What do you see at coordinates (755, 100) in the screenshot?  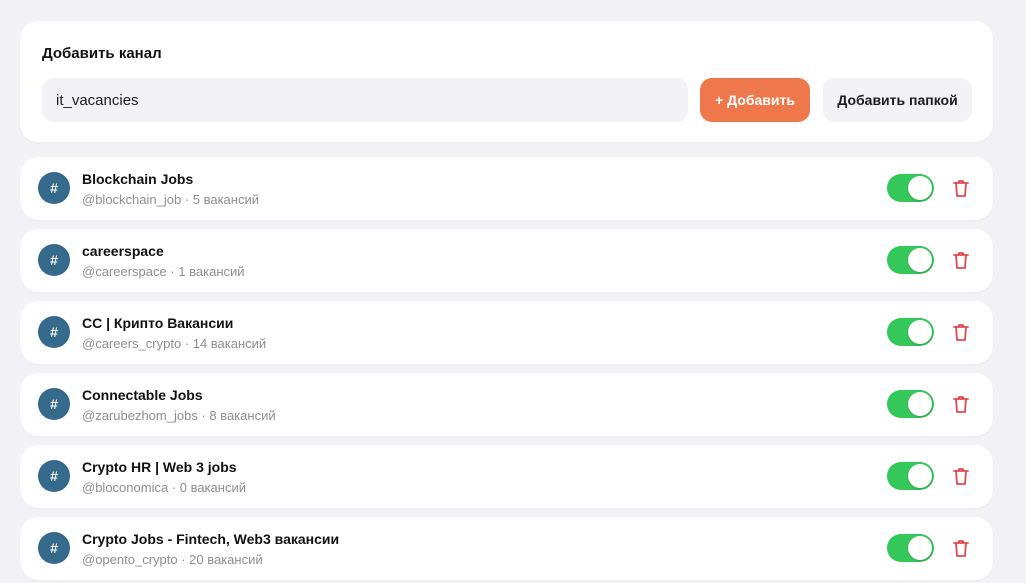 I see `add-button: + Добавить` at bounding box center [755, 100].